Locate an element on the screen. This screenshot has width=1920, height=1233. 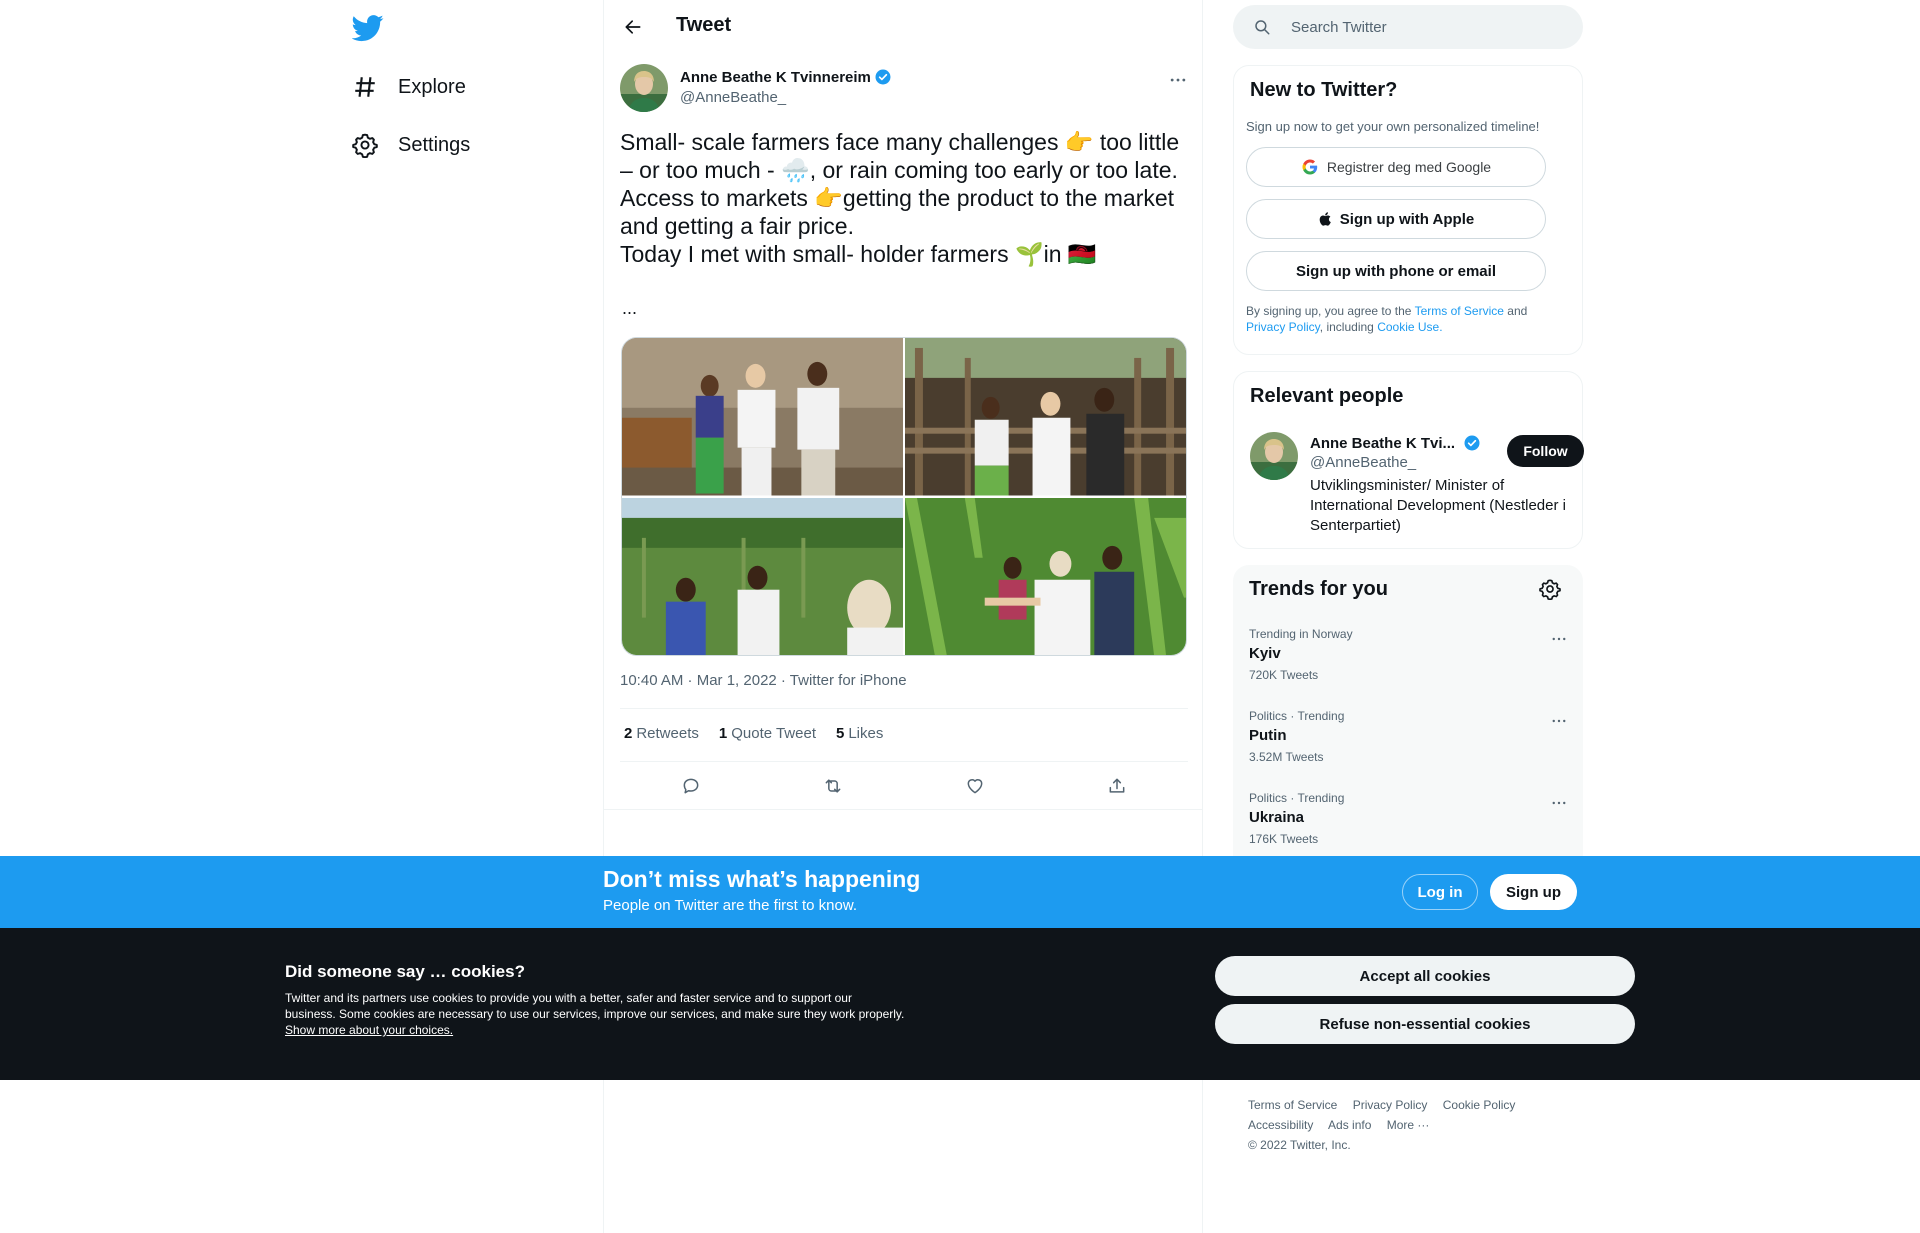
apple-icon is located at coordinates (1326, 219).